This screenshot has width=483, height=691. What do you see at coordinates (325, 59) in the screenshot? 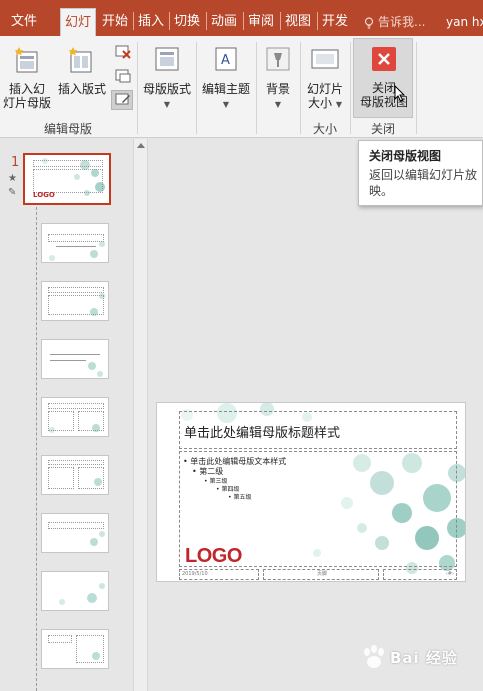
I see `slide-size-icon` at bounding box center [325, 59].